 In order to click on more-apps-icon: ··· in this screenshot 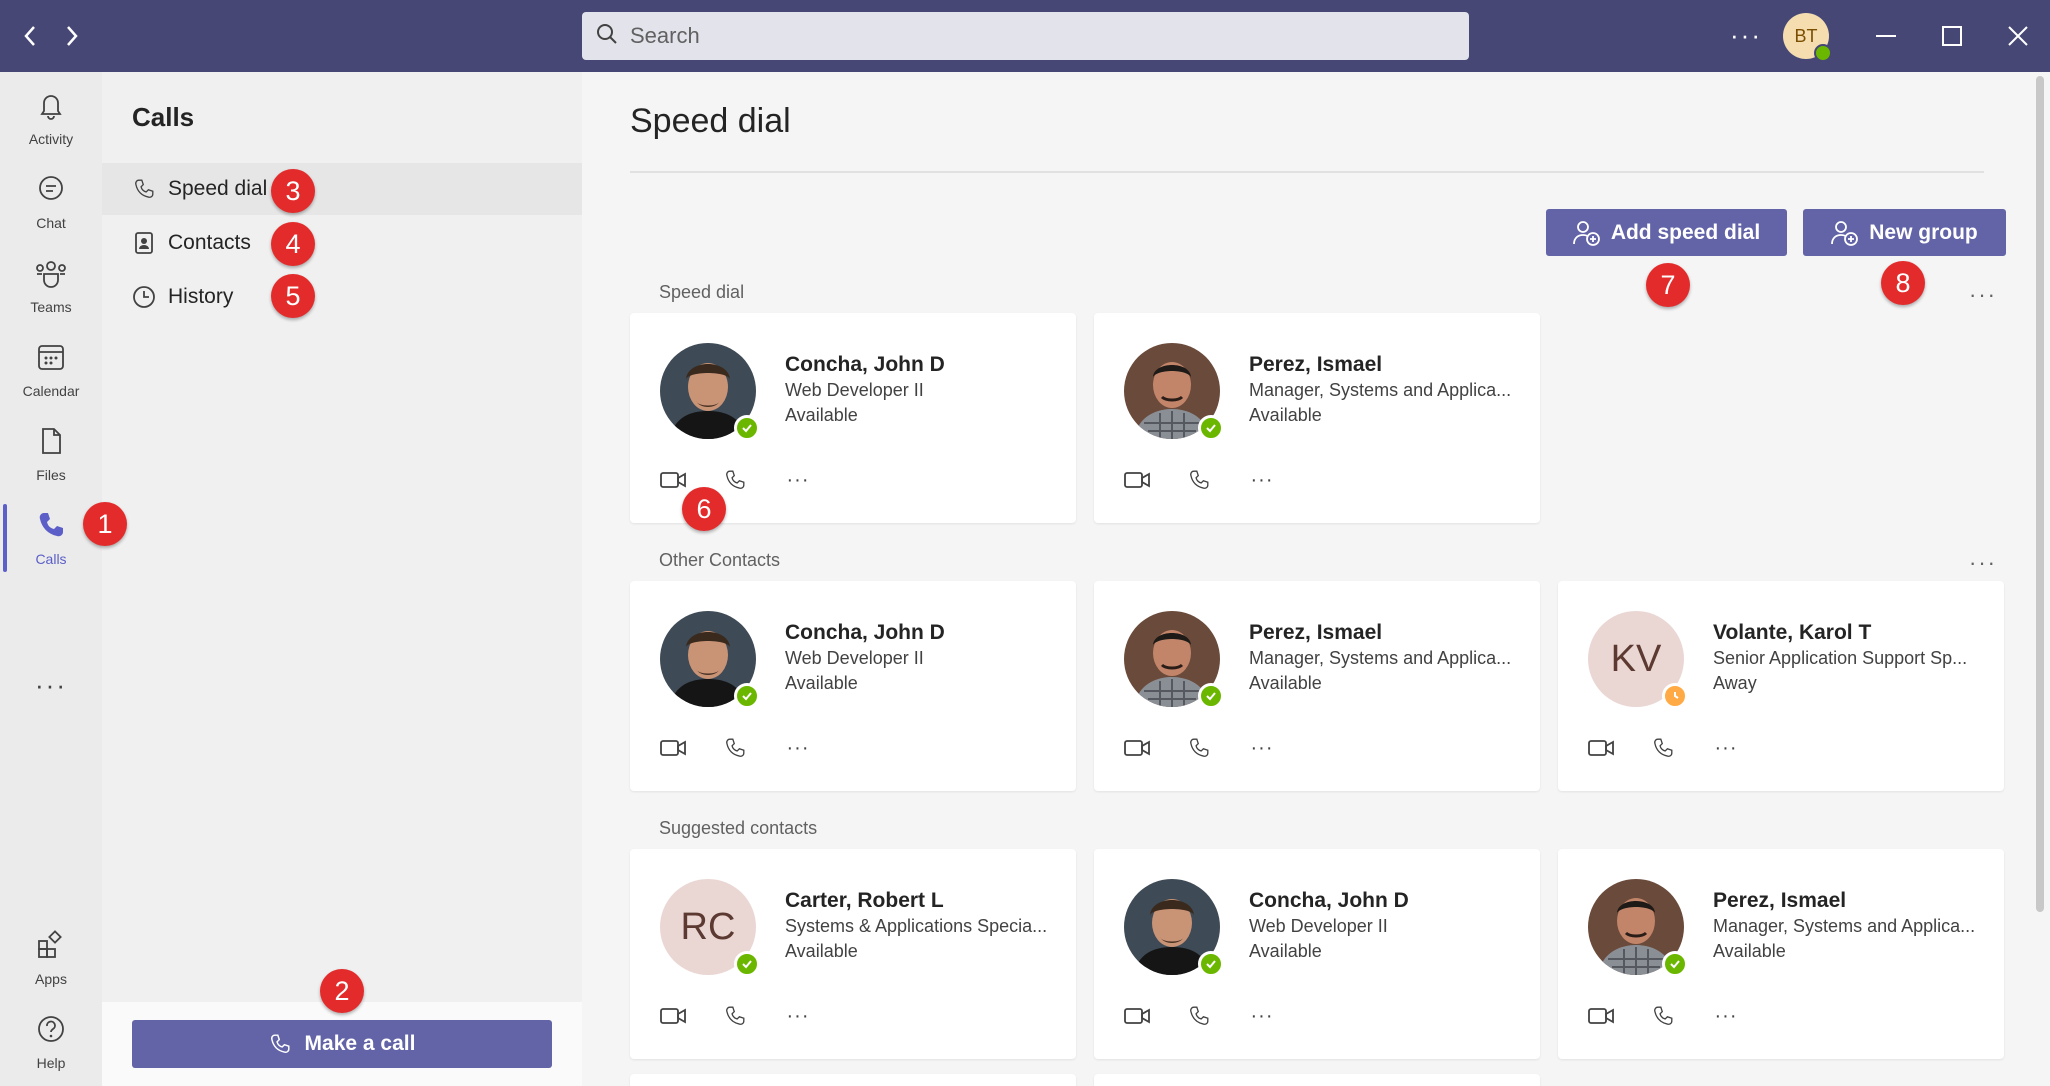, I will do `click(51, 685)`.